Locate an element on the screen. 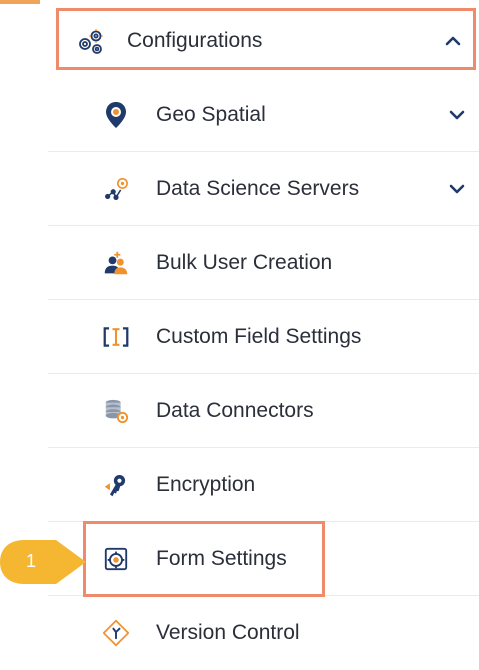 Image resolution: width=479 pixels, height=670 pixels. menu-item-label: Data Science Servers is located at coordinates (258, 188).